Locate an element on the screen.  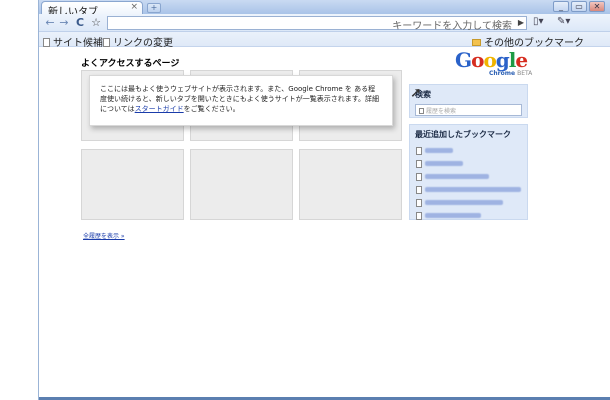
message-text-end: をご覧ください。 is located at coordinates (211, 109).